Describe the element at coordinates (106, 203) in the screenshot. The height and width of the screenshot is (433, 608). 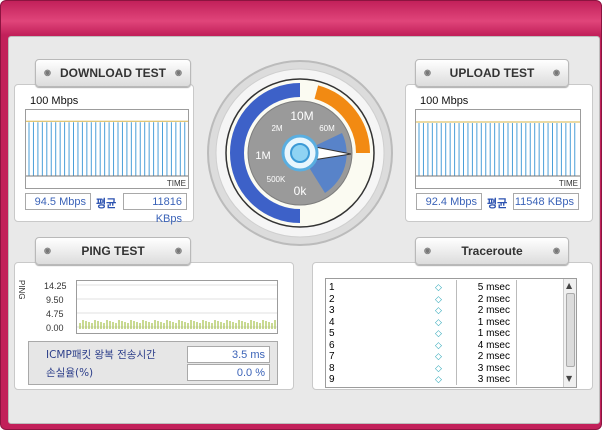
I see `download-avg-label: 평균` at that location.